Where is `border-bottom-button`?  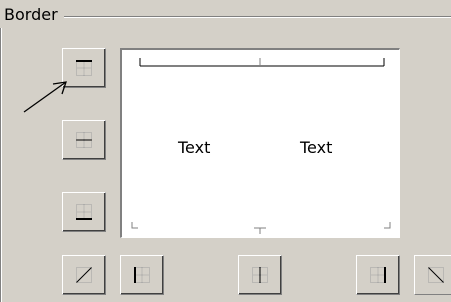
border-bottom-button is located at coordinates (84, 212).